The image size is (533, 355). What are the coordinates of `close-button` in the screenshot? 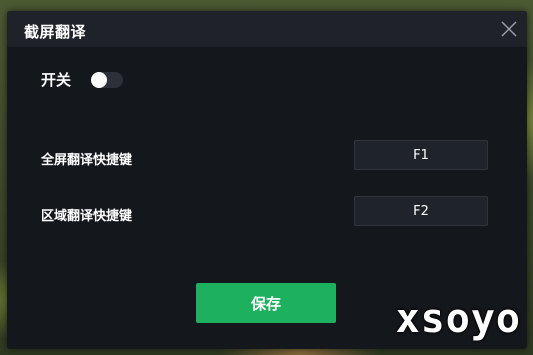 It's located at (509, 29).